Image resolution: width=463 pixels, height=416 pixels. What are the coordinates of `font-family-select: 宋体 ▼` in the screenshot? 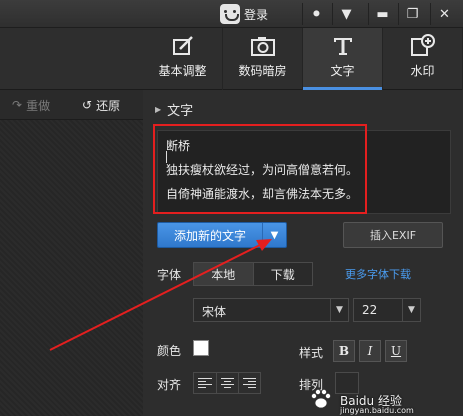 It's located at (271, 310).